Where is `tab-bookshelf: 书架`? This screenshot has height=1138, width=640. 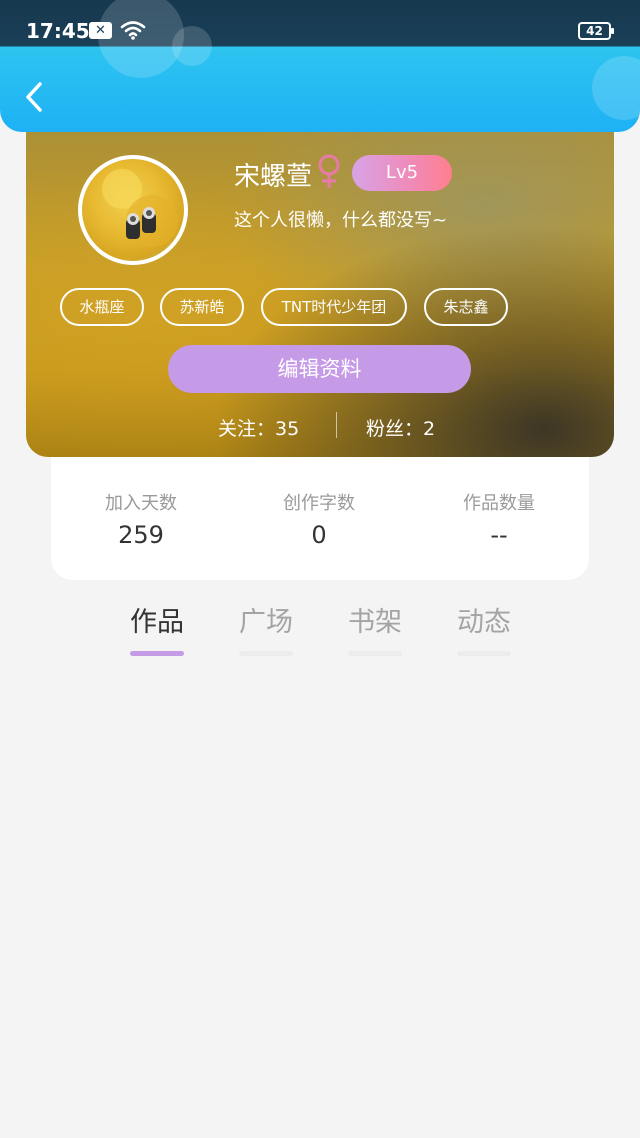 tab-bookshelf: 书架 is located at coordinates (375, 628).